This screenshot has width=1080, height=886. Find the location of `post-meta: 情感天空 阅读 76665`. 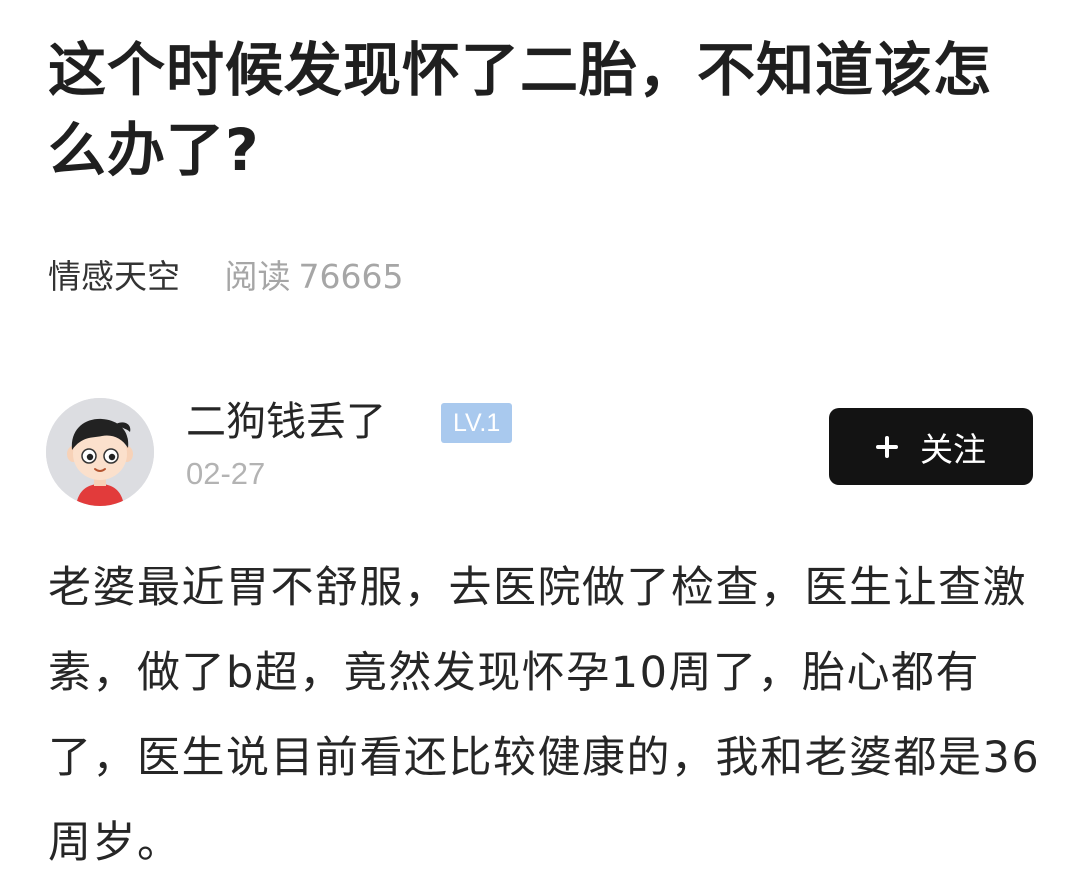

post-meta: 情感天空 阅读 76665 is located at coordinates (225, 277).